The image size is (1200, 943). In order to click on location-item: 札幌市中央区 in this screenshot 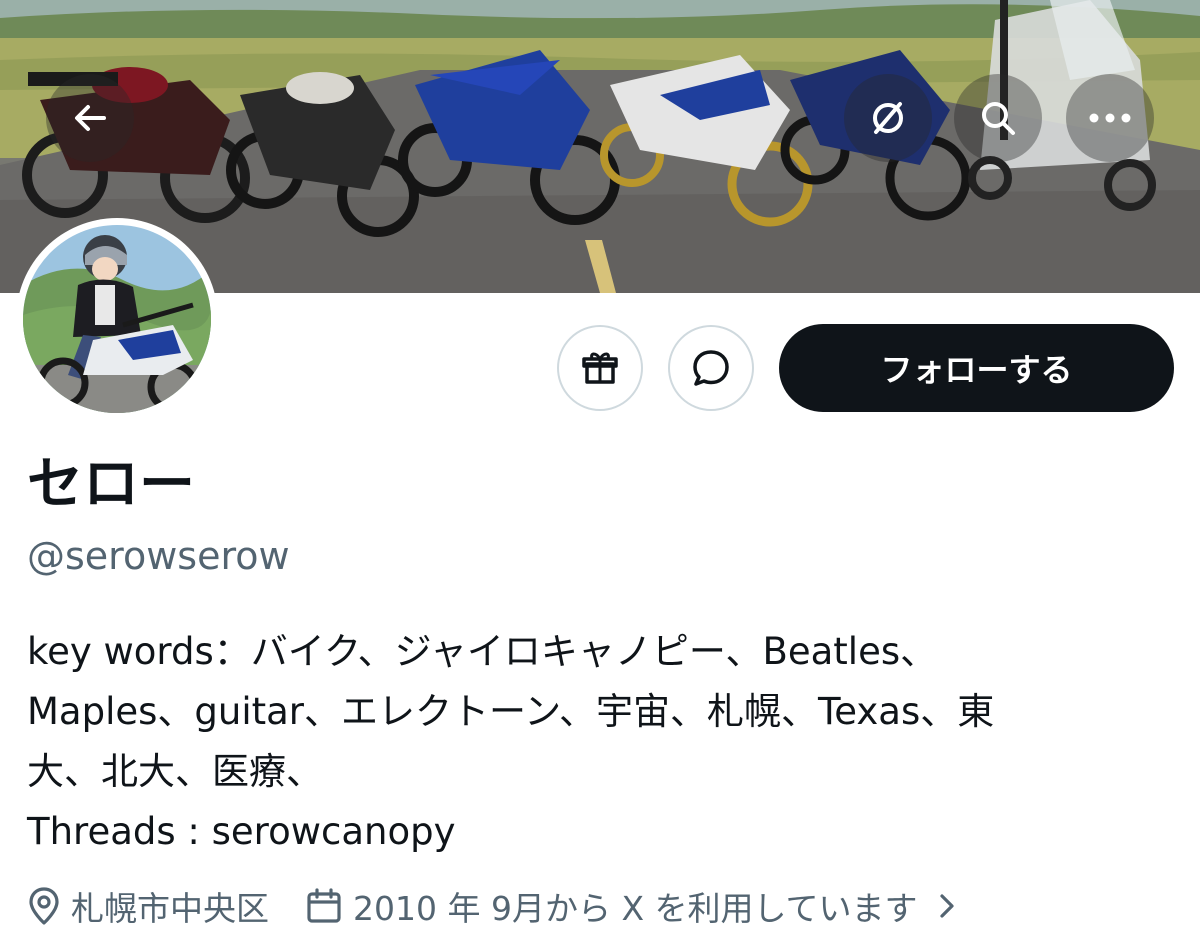, I will do `click(148, 906)`.